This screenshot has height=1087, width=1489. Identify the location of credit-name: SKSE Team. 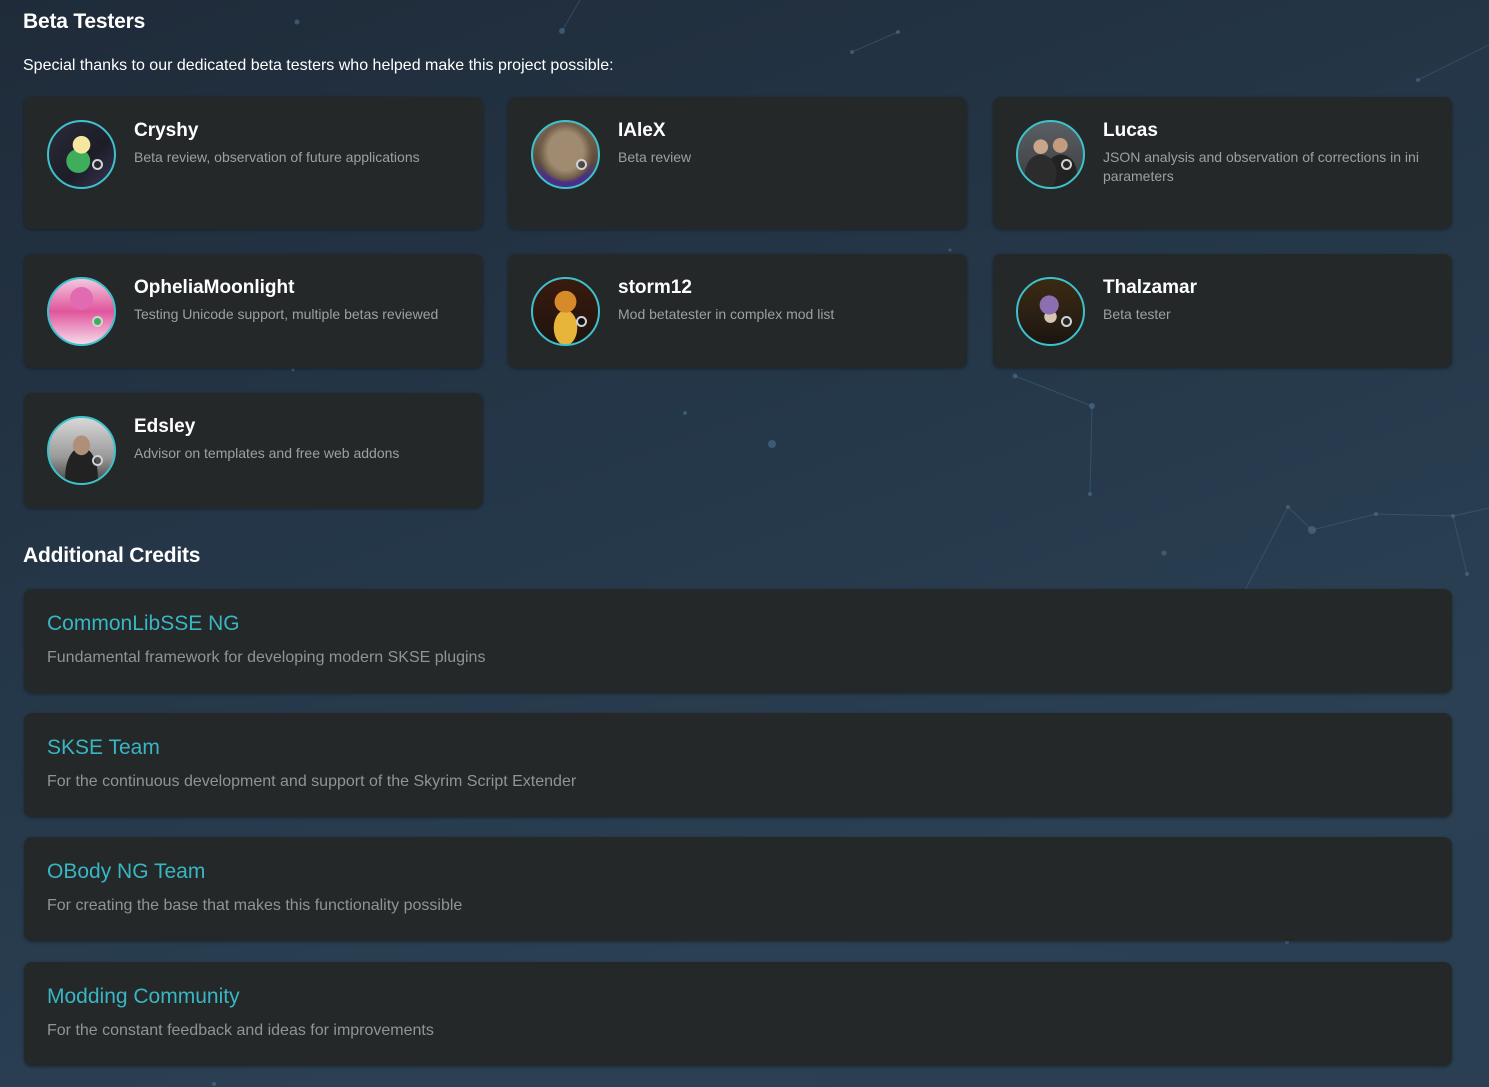
(103, 747).